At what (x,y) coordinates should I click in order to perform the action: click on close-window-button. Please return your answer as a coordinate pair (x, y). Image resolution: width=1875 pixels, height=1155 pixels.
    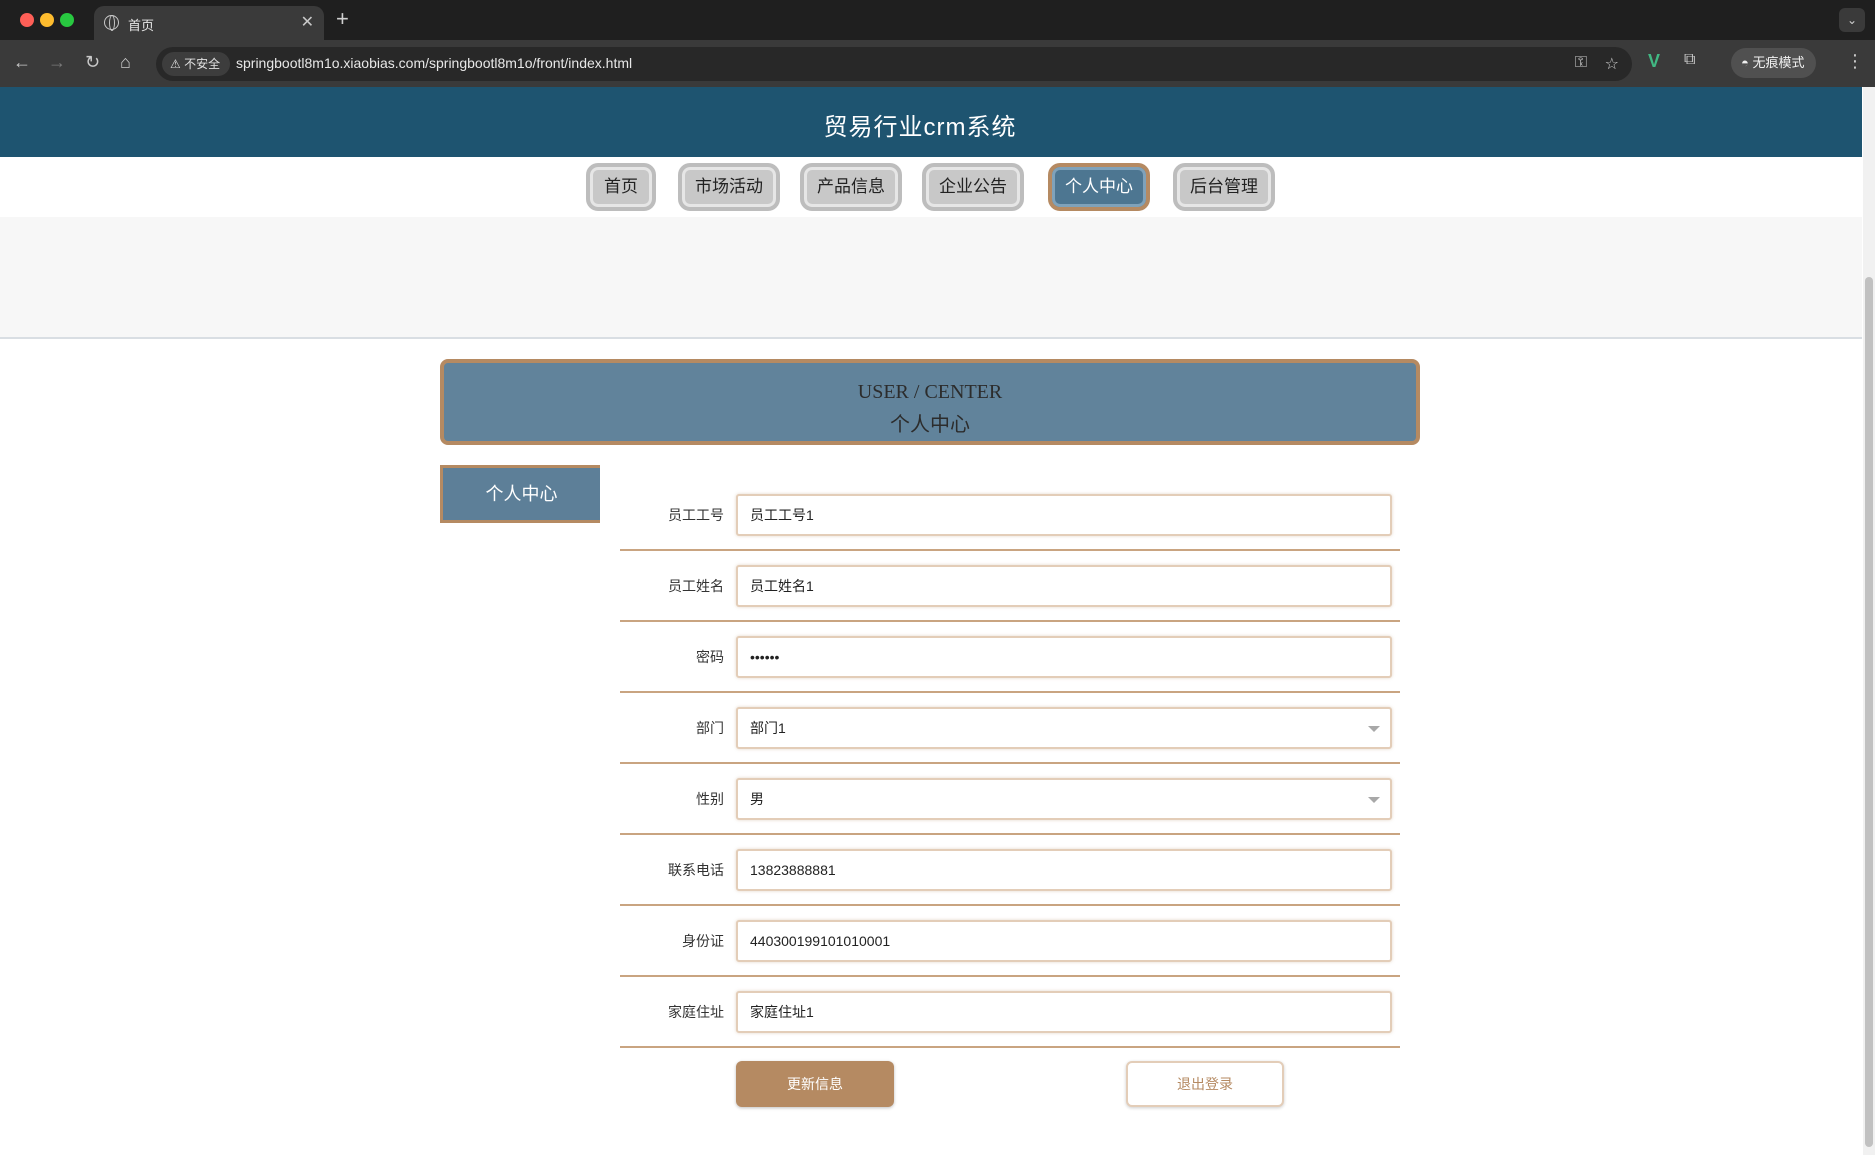
    Looking at the image, I should click on (27, 20).